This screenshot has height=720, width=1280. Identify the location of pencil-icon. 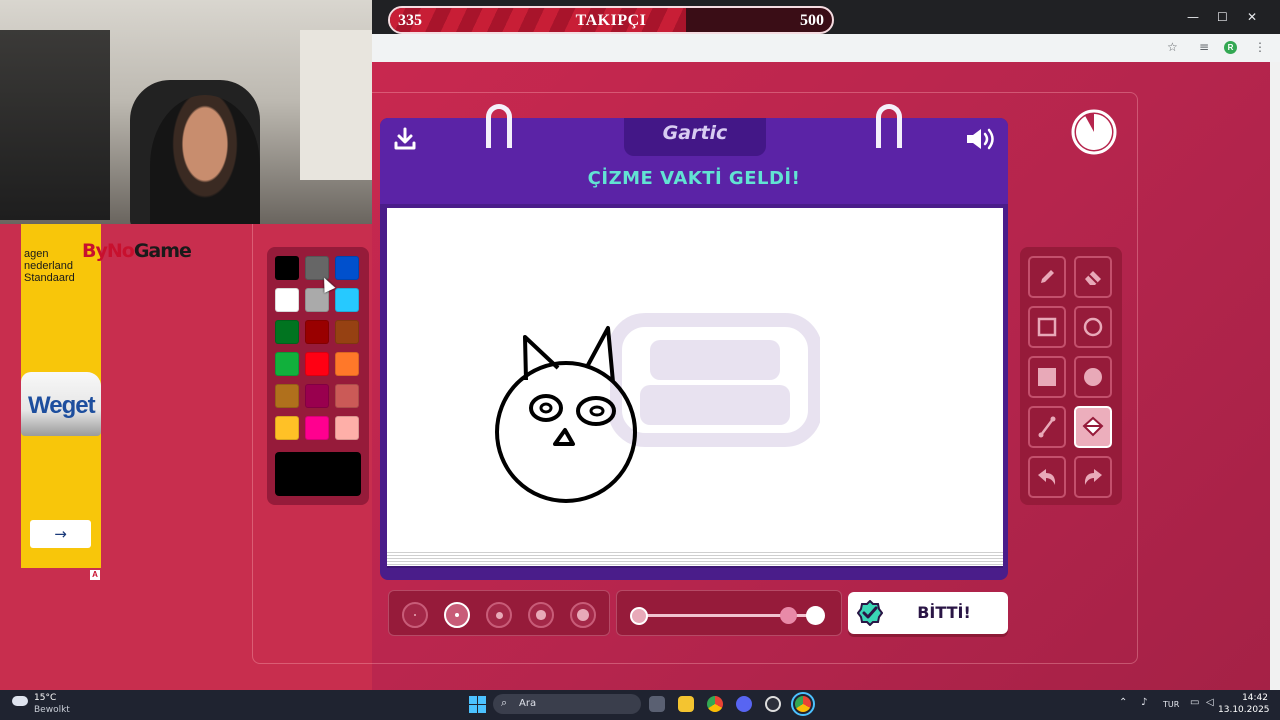
(1047, 276).